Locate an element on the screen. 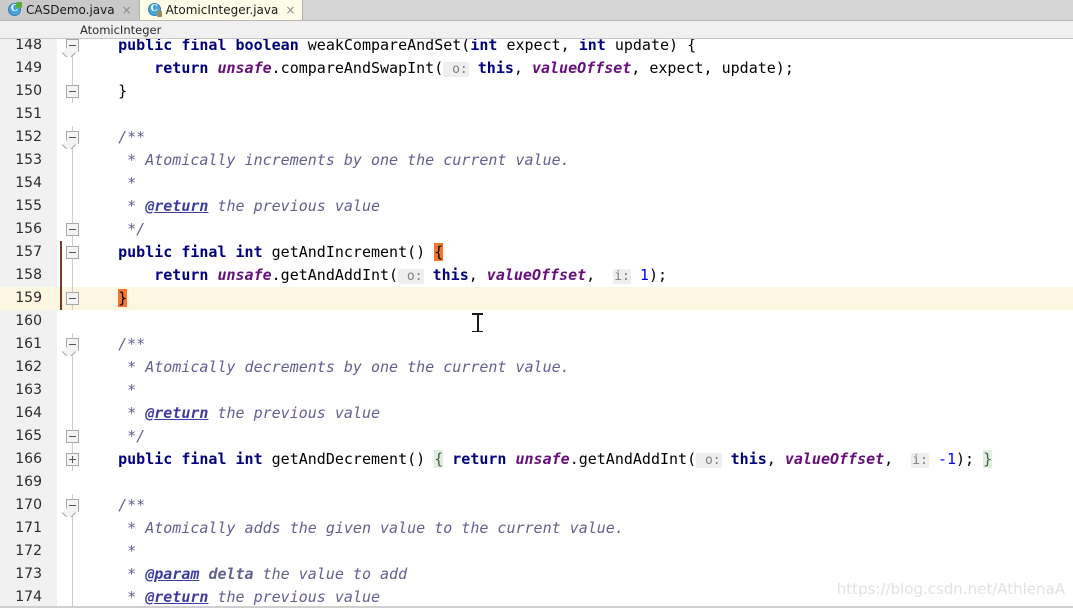 The width and height of the screenshot is (1073, 609). code-token: , expect, update); is located at coordinates (712, 68).